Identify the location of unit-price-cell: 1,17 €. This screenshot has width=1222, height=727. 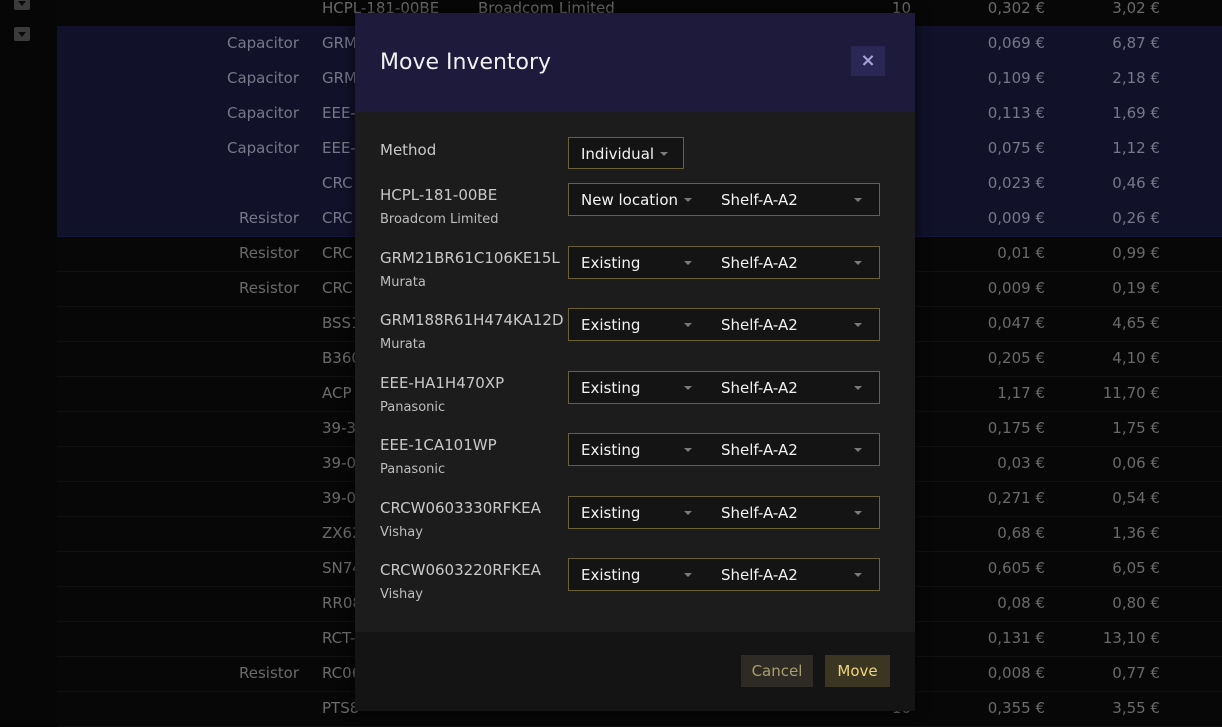
(1021, 393).